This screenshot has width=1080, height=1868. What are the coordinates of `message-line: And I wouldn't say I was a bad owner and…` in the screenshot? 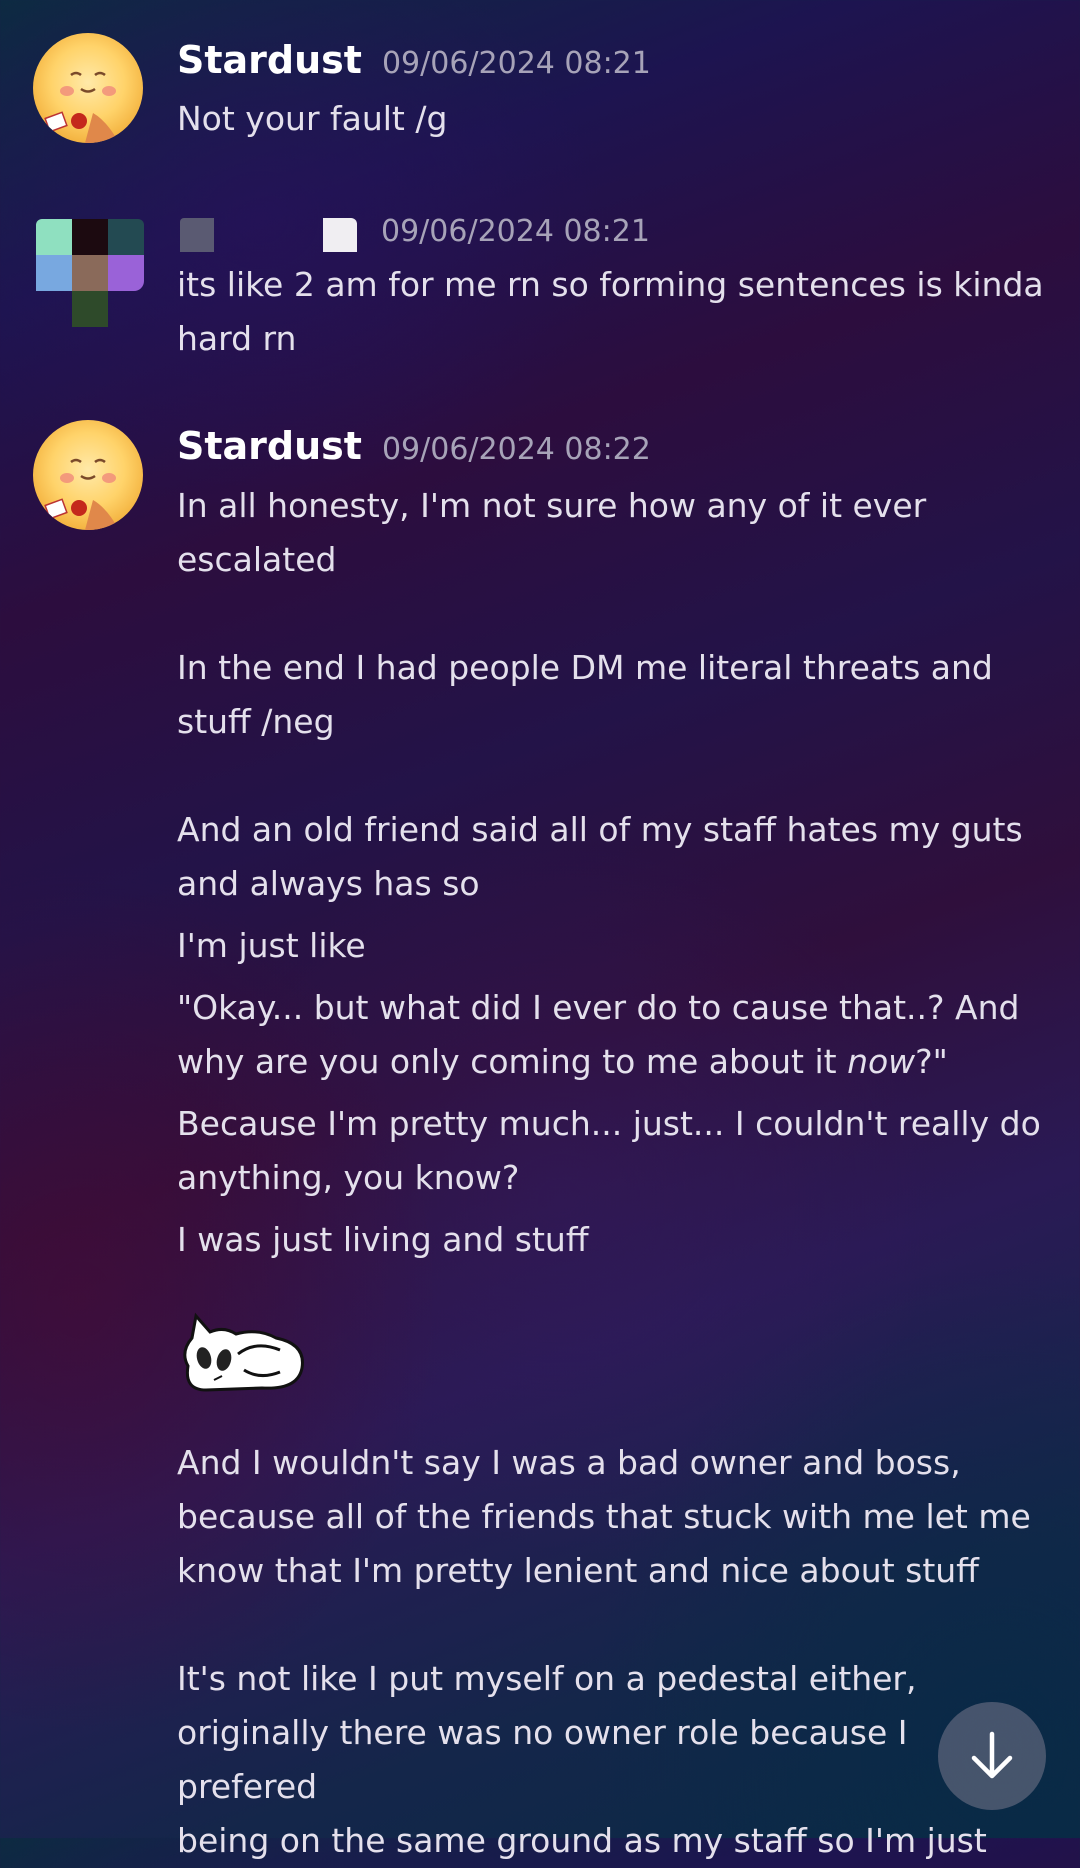 It's located at (569, 1462).